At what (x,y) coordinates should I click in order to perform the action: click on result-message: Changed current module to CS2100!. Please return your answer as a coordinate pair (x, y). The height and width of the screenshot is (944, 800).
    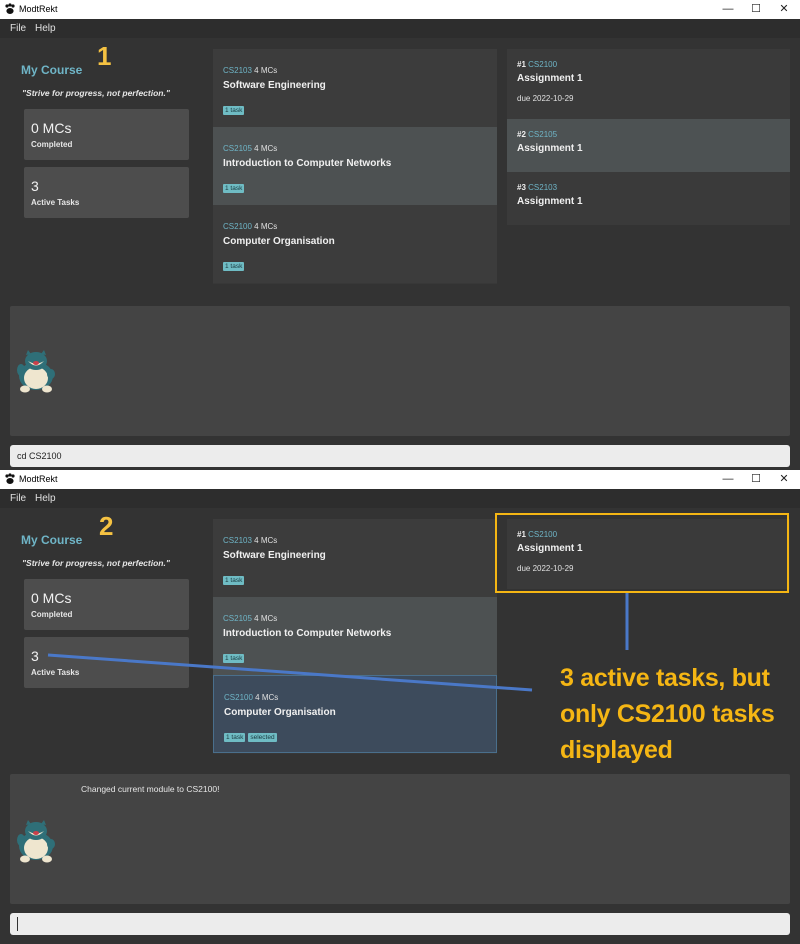
    Looking at the image, I should click on (150, 789).